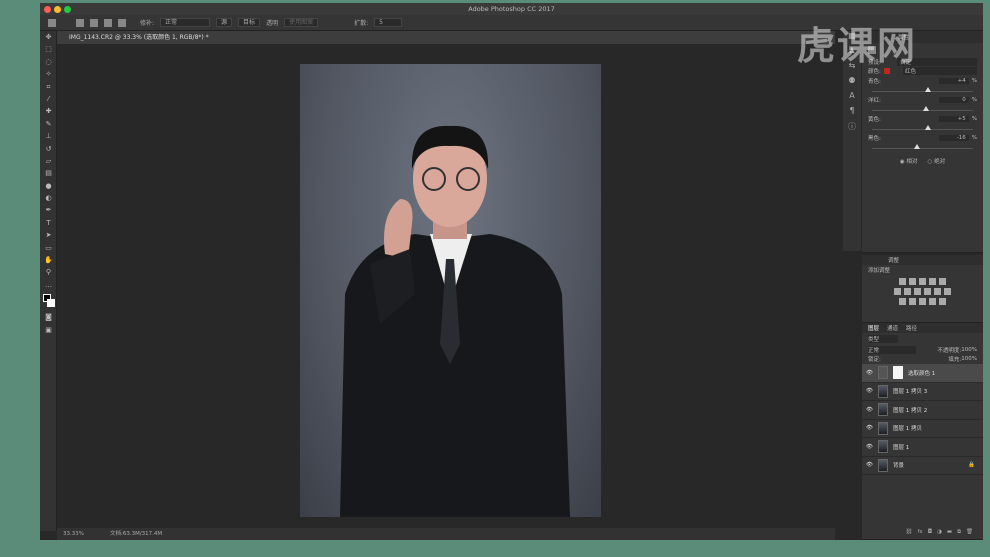 This screenshot has height=557, width=990. I want to click on slider-value-input: +5, so click(953, 118).